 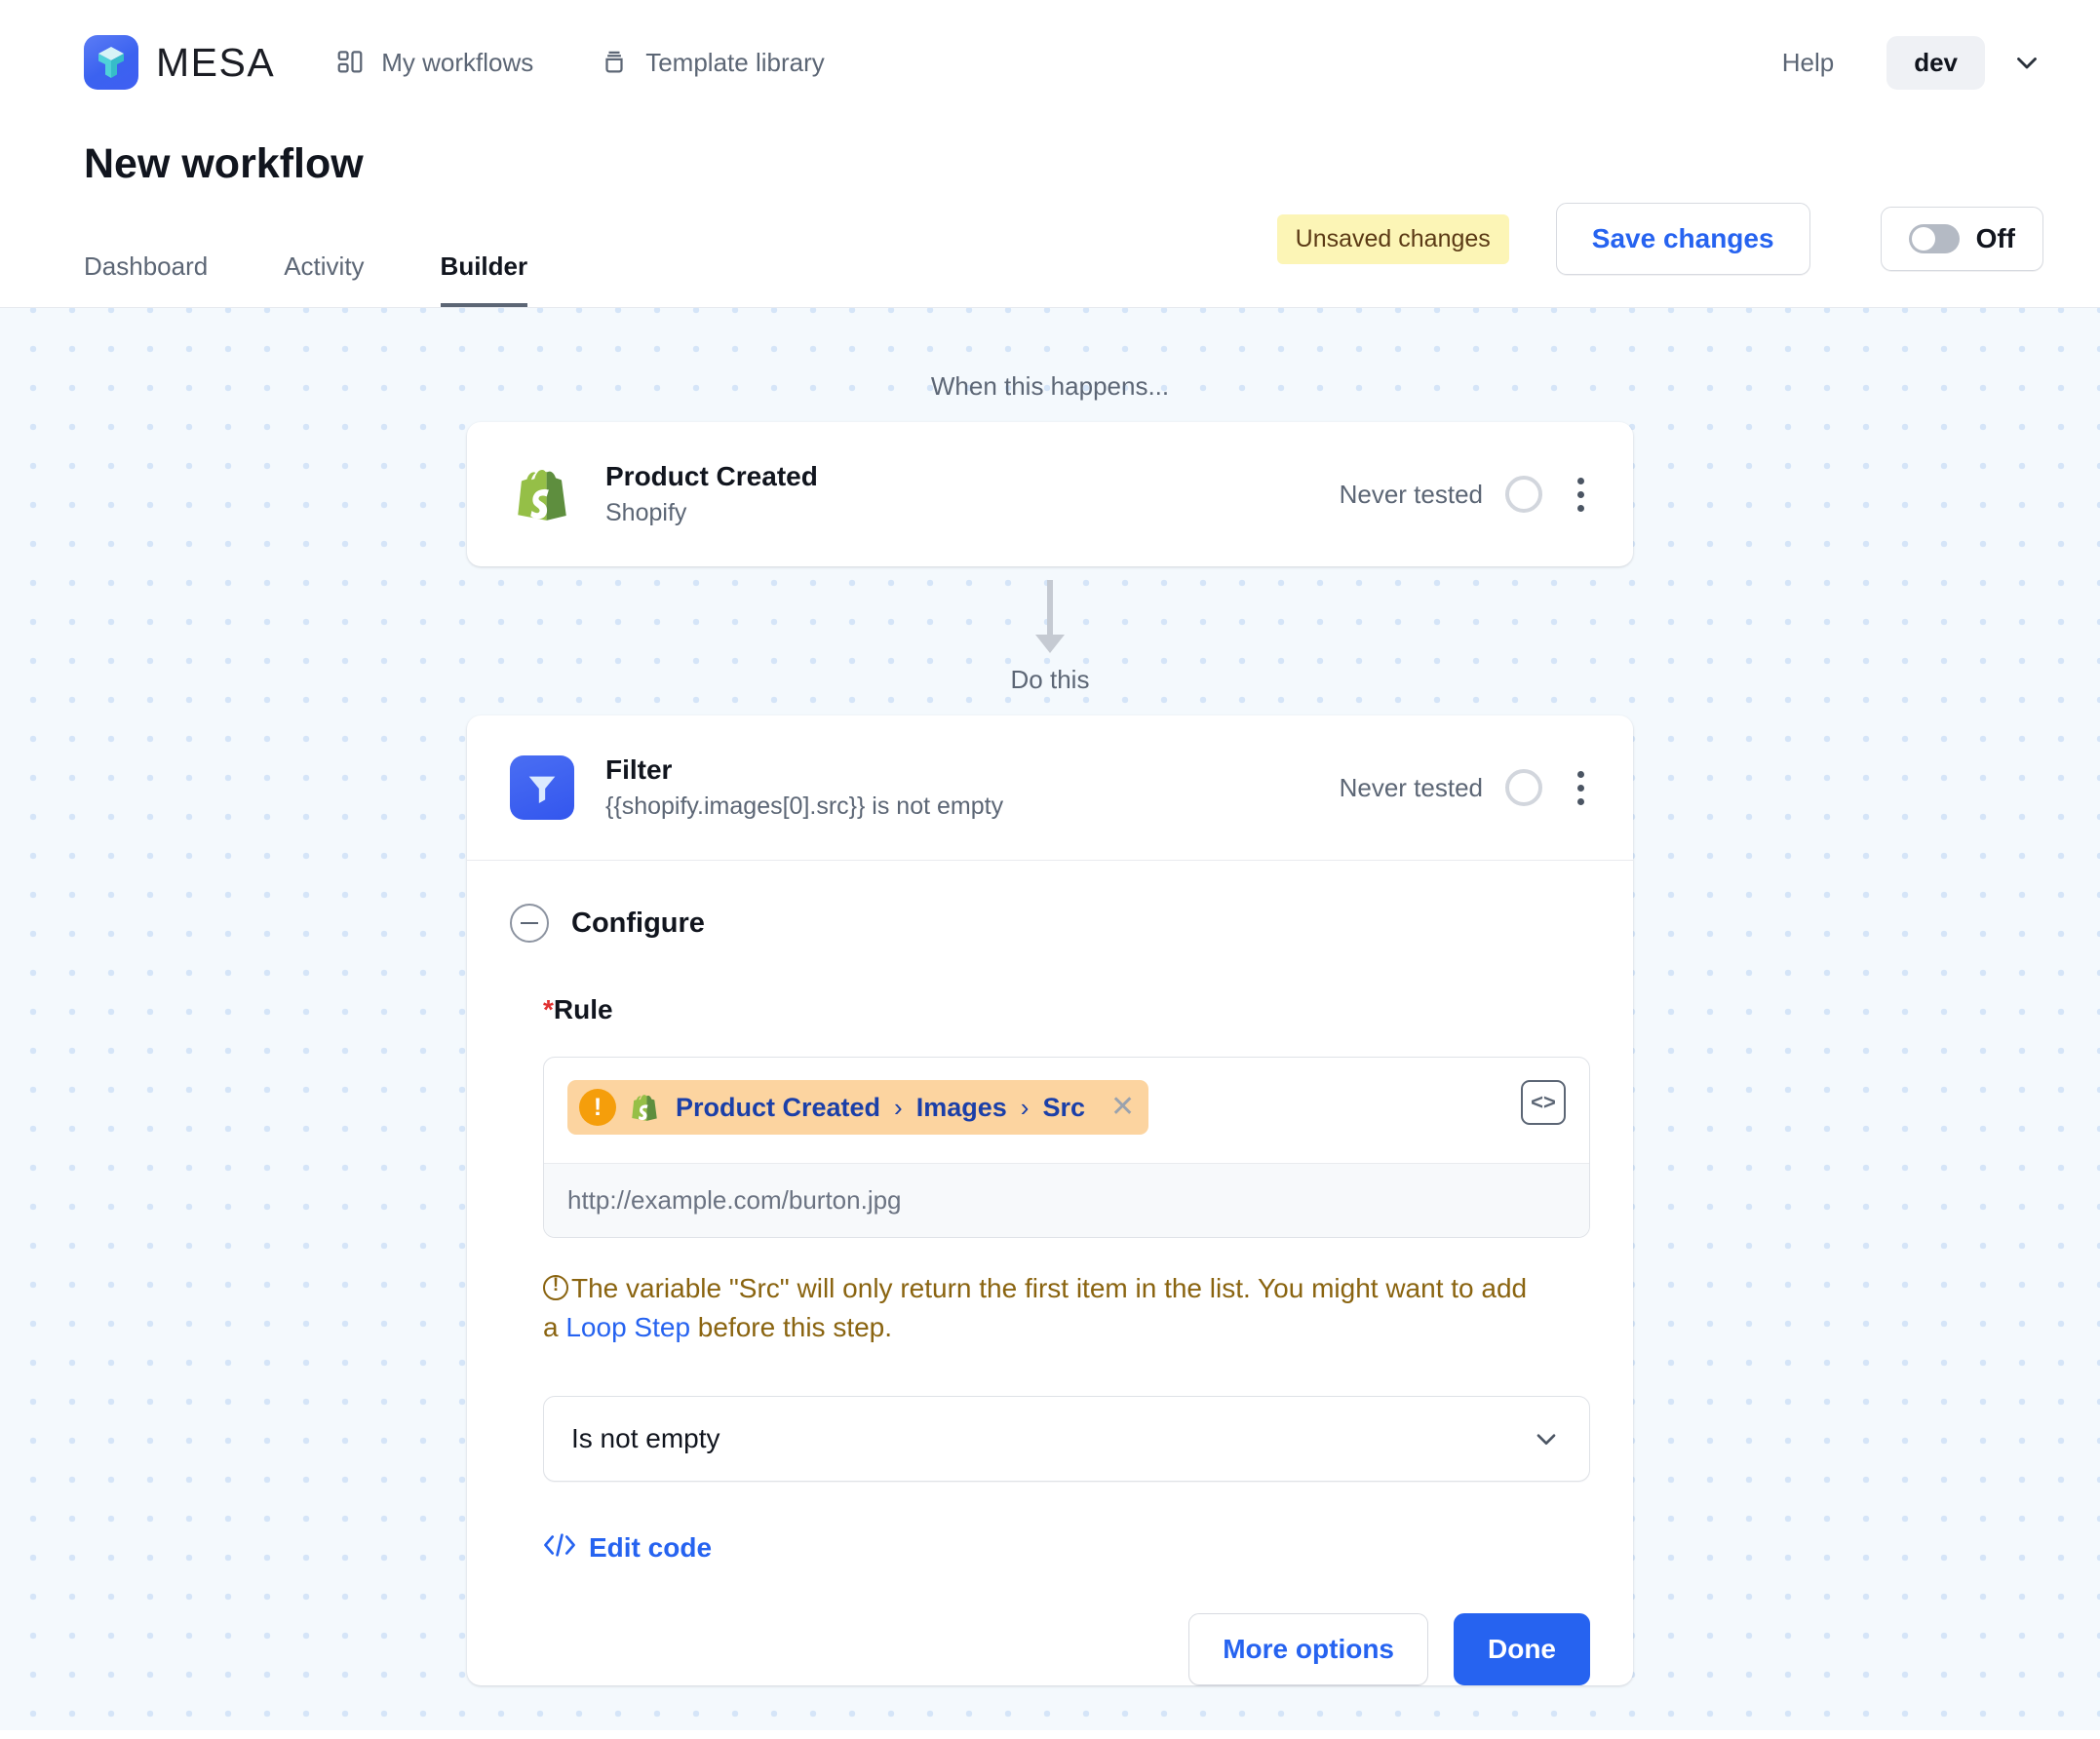 I want to click on mesa-cube-logo-icon, so click(x=111, y=62).